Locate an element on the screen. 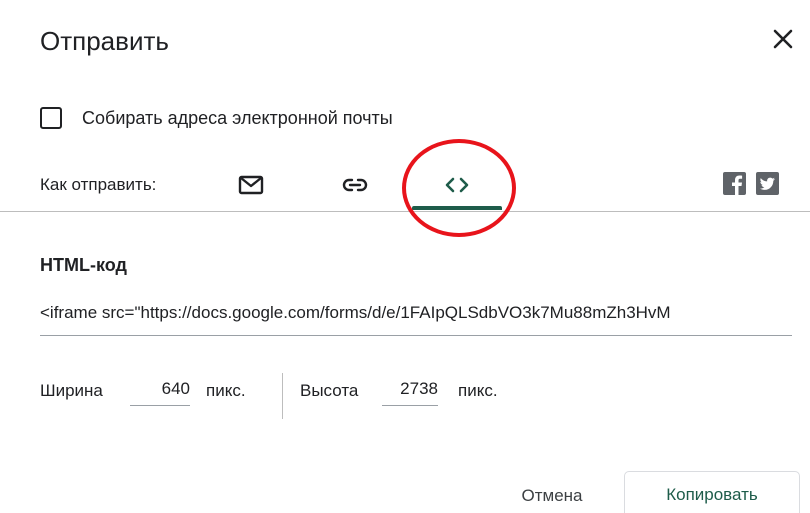 Image resolution: width=810 pixels, height=513 pixels. width-label: Ширина is located at coordinates (71, 390).